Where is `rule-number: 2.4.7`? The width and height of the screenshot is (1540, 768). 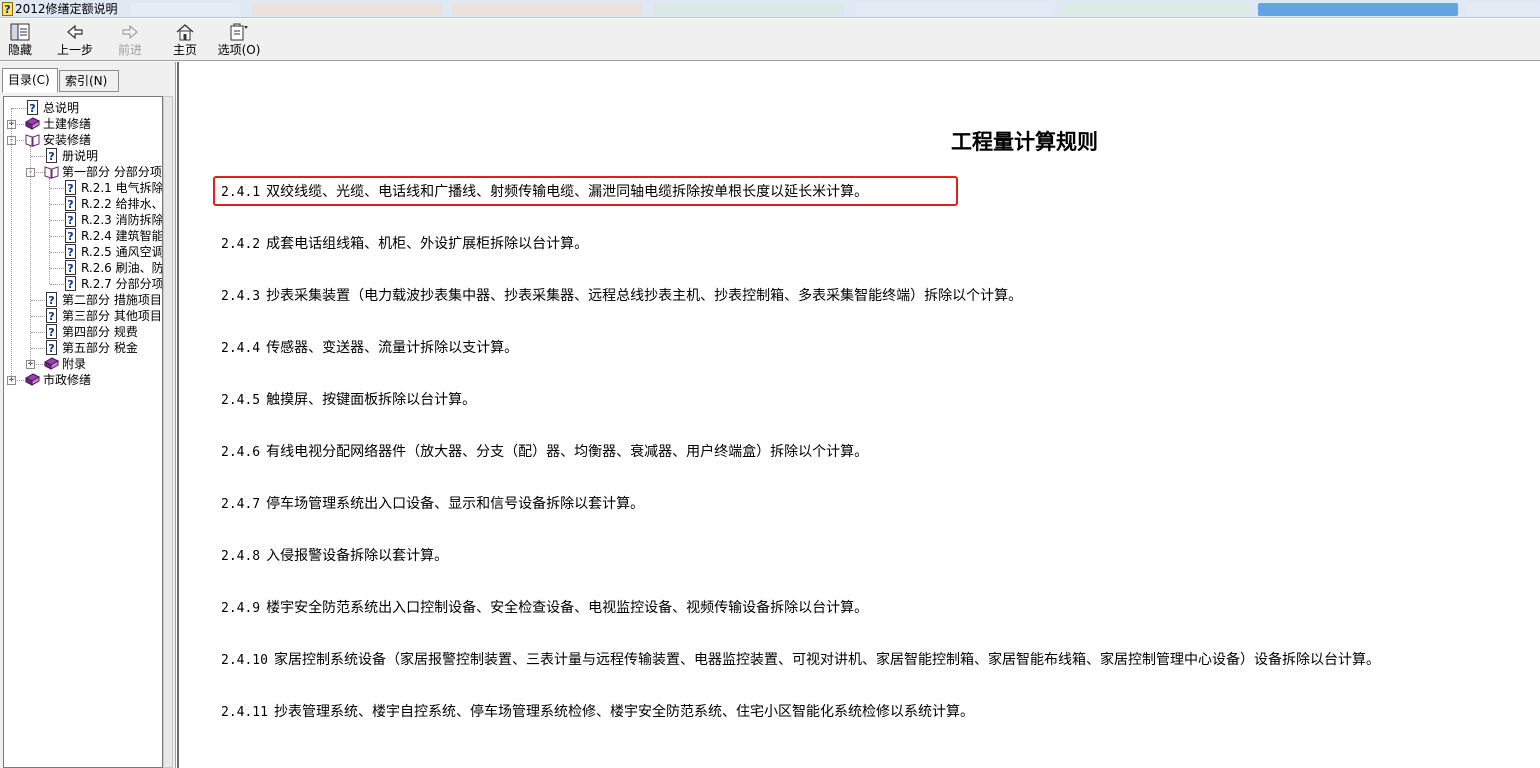 rule-number: 2.4.7 is located at coordinates (241, 504).